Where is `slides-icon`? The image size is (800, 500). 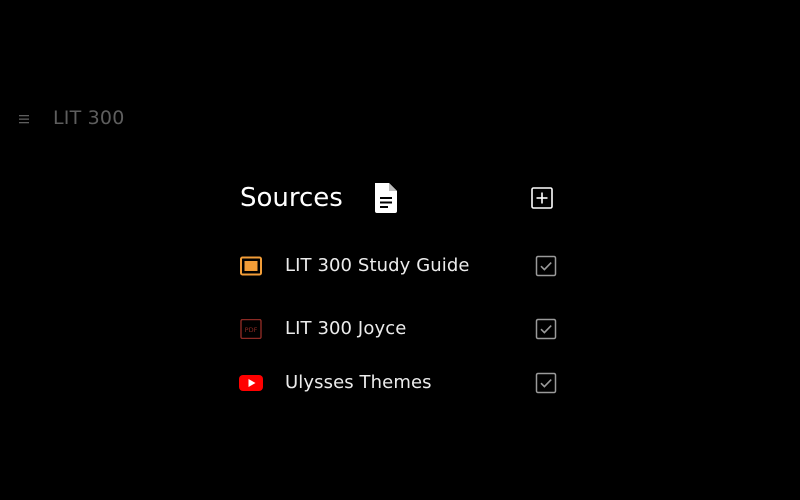 slides-icon is located at coordinates (251, 266).